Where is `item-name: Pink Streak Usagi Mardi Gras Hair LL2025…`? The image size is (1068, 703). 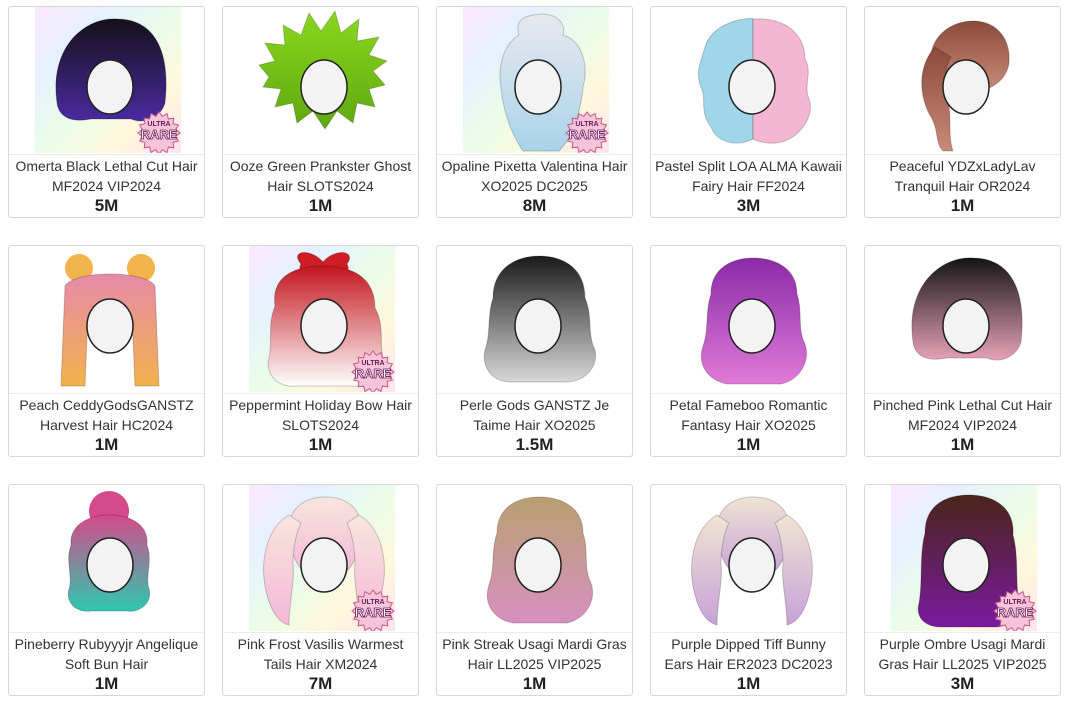
item-name: Pink Streak Usagi Mardi Gras Hair LL2025… is located at coordinates (534, 654).